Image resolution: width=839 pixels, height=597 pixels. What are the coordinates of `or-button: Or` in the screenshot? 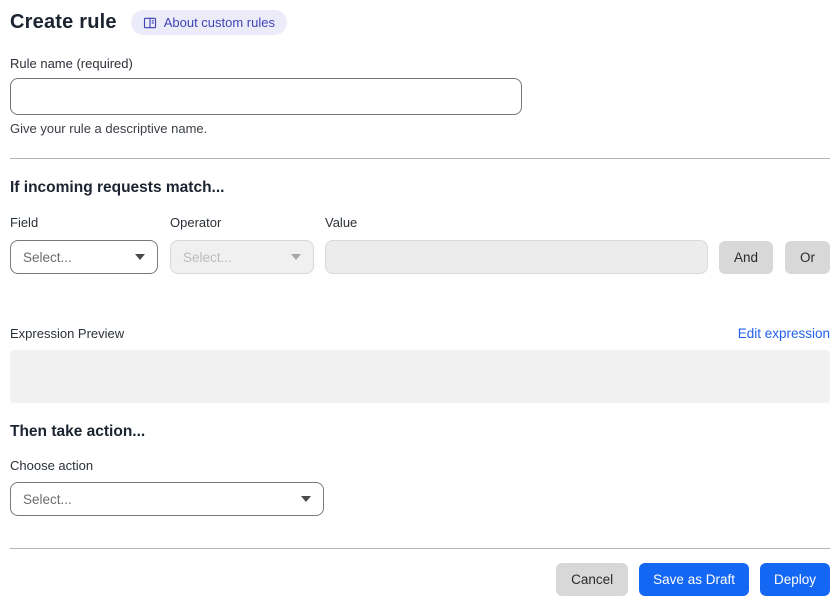 It's located at (807, 257).